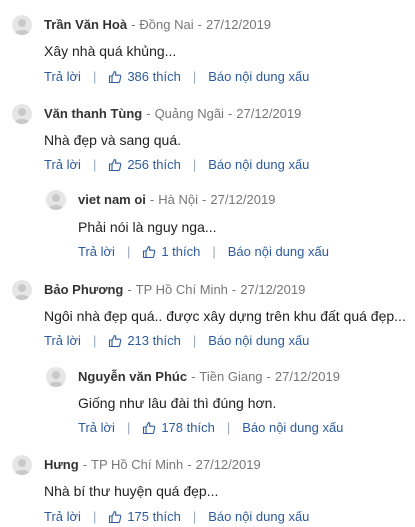  I want to click on comment-meta: Nguyễn văn Phúc - Tiền Giang -27/12/2019, so click(209, 377).